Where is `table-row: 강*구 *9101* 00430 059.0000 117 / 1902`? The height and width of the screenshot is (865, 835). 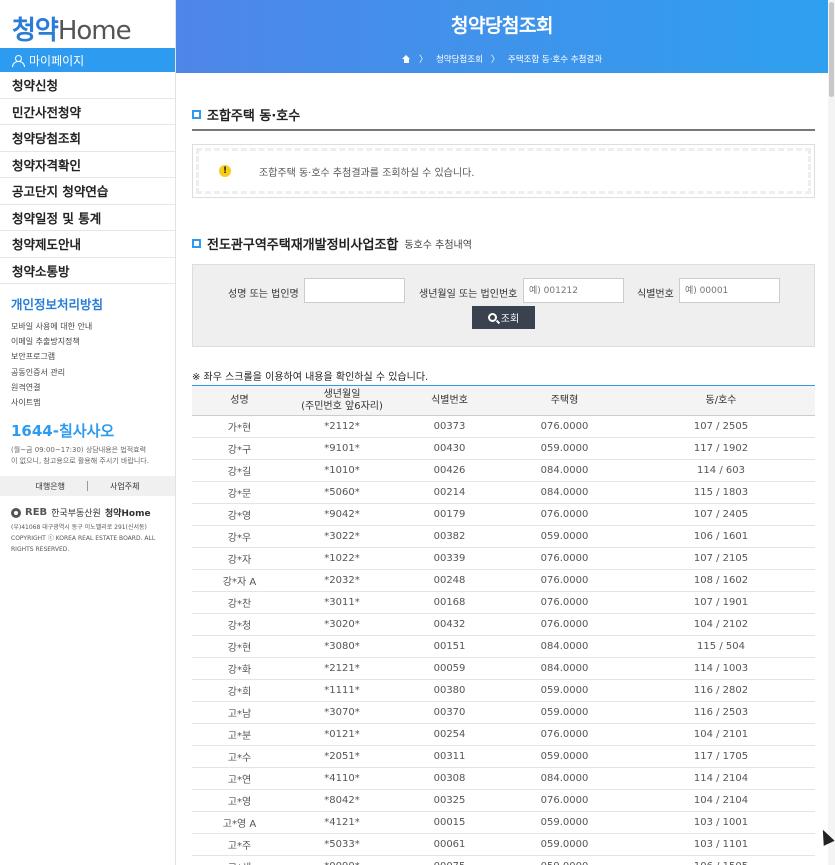
table-row: 강*구 *9101* 00430 059.0000 117 / 1902 is located at coordinates (503, 448).